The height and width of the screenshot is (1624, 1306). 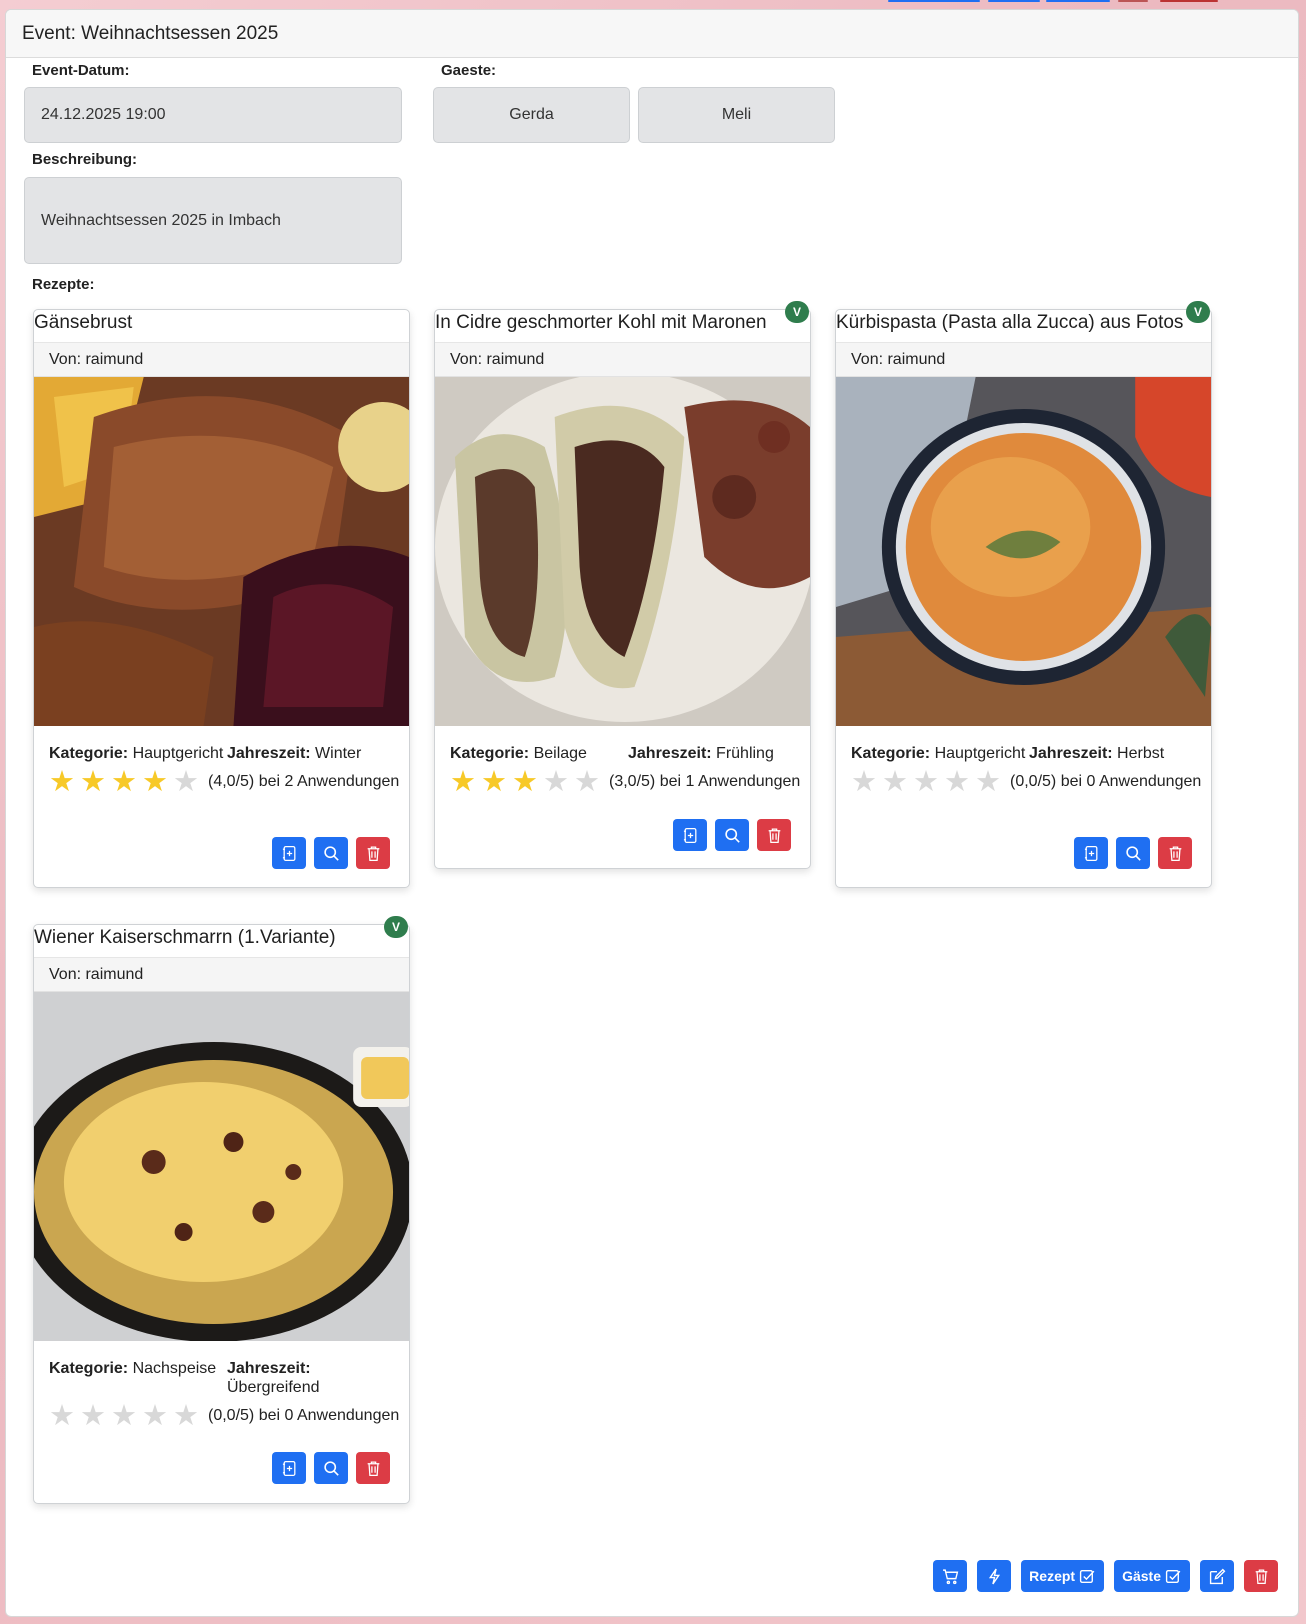 I want to click on dialog-header: Event: Weihnachtsessen 2025, so click(x=652, y=34).